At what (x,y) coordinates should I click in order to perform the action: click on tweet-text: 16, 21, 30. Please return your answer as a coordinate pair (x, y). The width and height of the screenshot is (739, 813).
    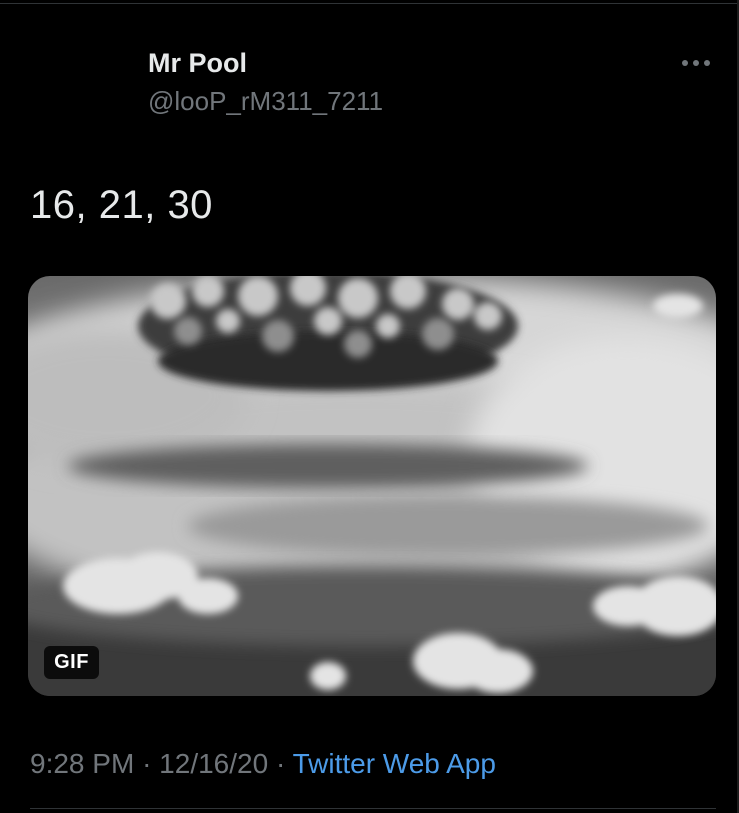
    Looking at the image, I should click on (121, 205).